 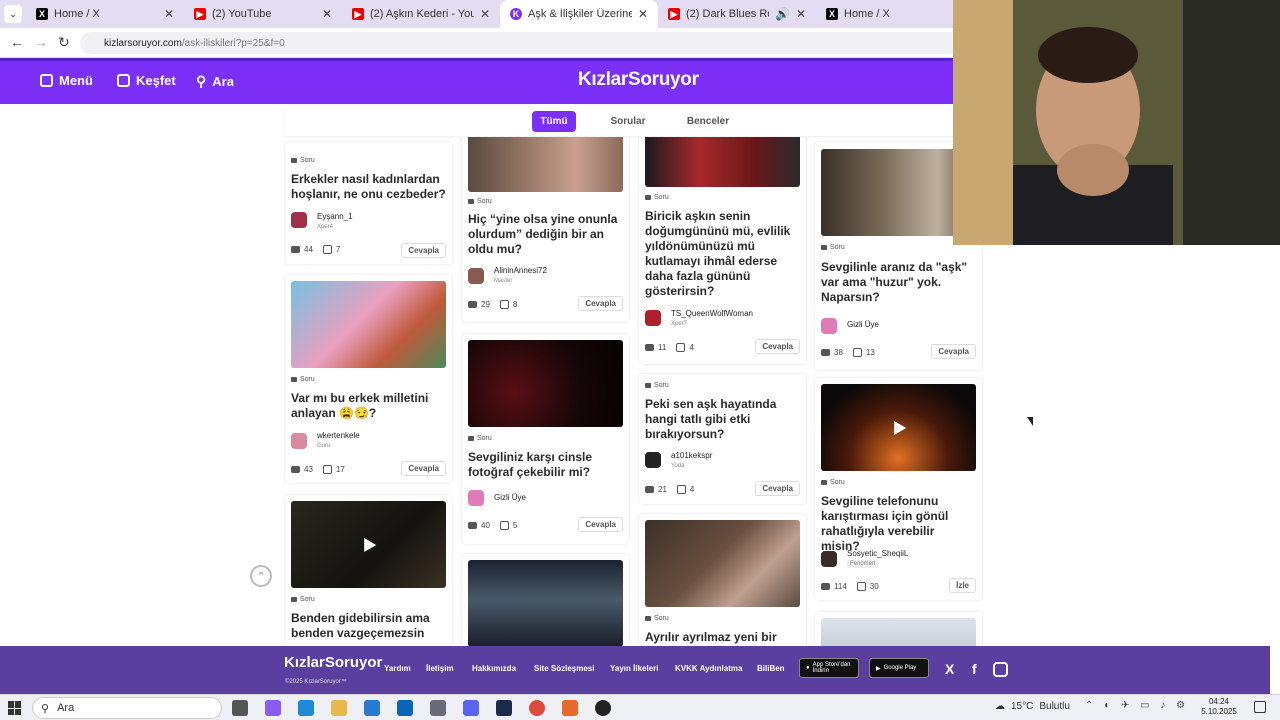 I want to click on scroll-to-top-button: ⌃, so click(x=261, y=576).